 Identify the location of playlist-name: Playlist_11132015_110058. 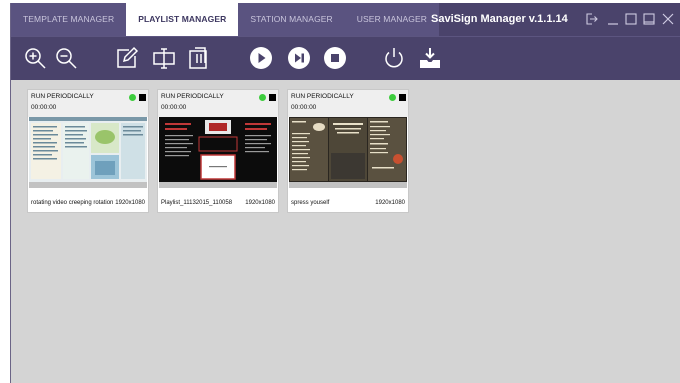
(197, 203).